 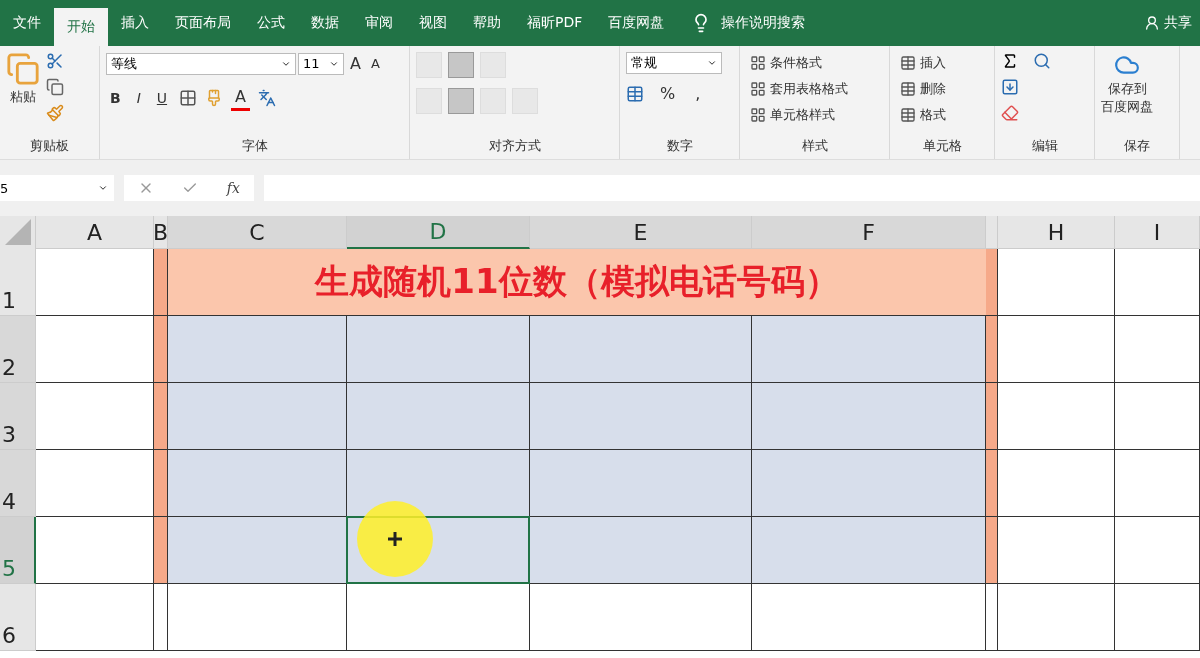 I want to click on group-label: 字体, so click(x=254, y=146).